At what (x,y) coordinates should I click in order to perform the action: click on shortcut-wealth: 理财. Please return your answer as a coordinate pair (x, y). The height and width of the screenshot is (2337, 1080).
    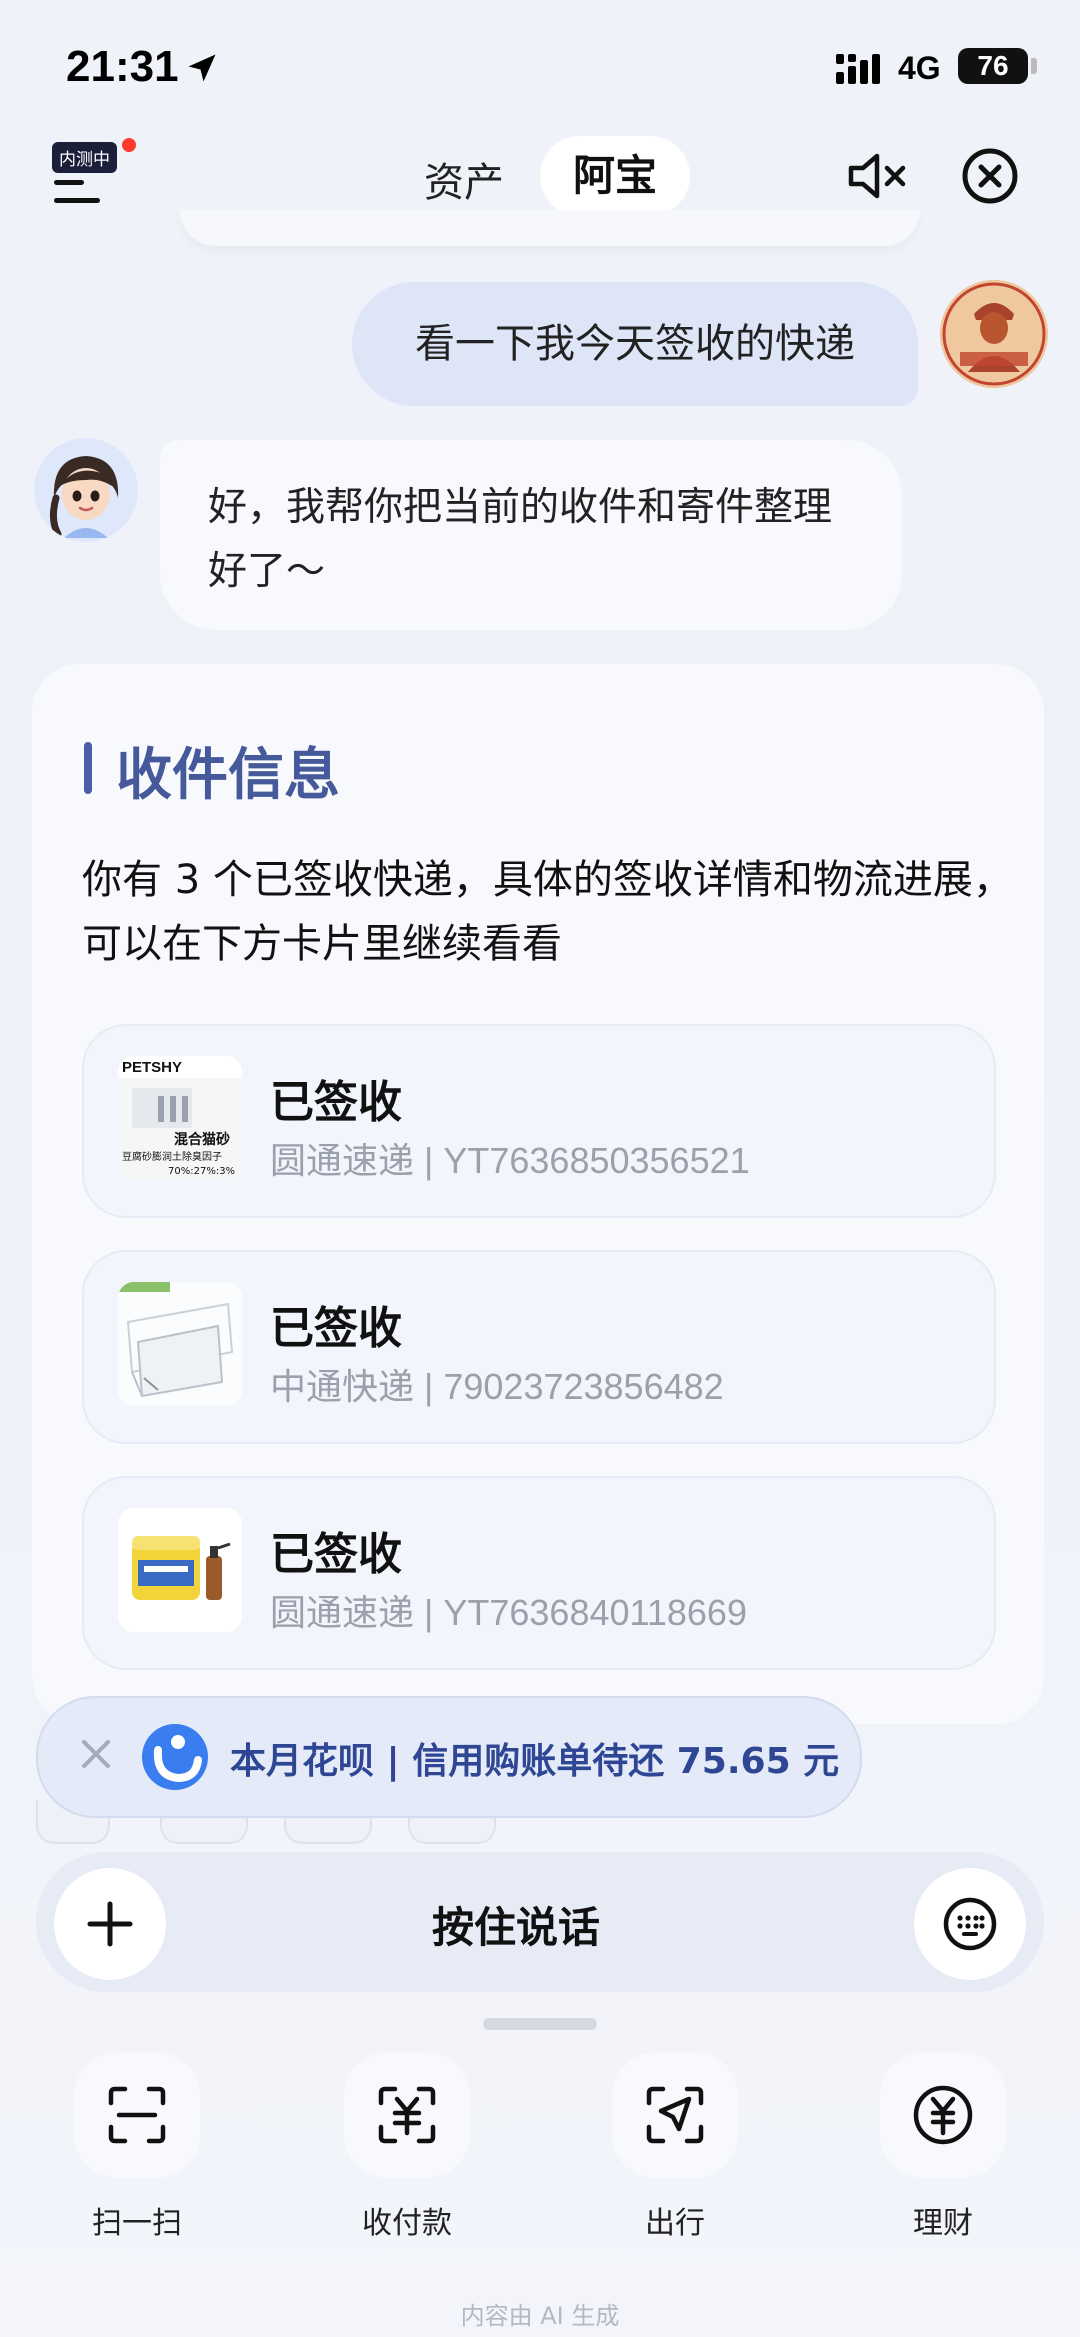
    Looking at the image, I should click on (940, 2146).